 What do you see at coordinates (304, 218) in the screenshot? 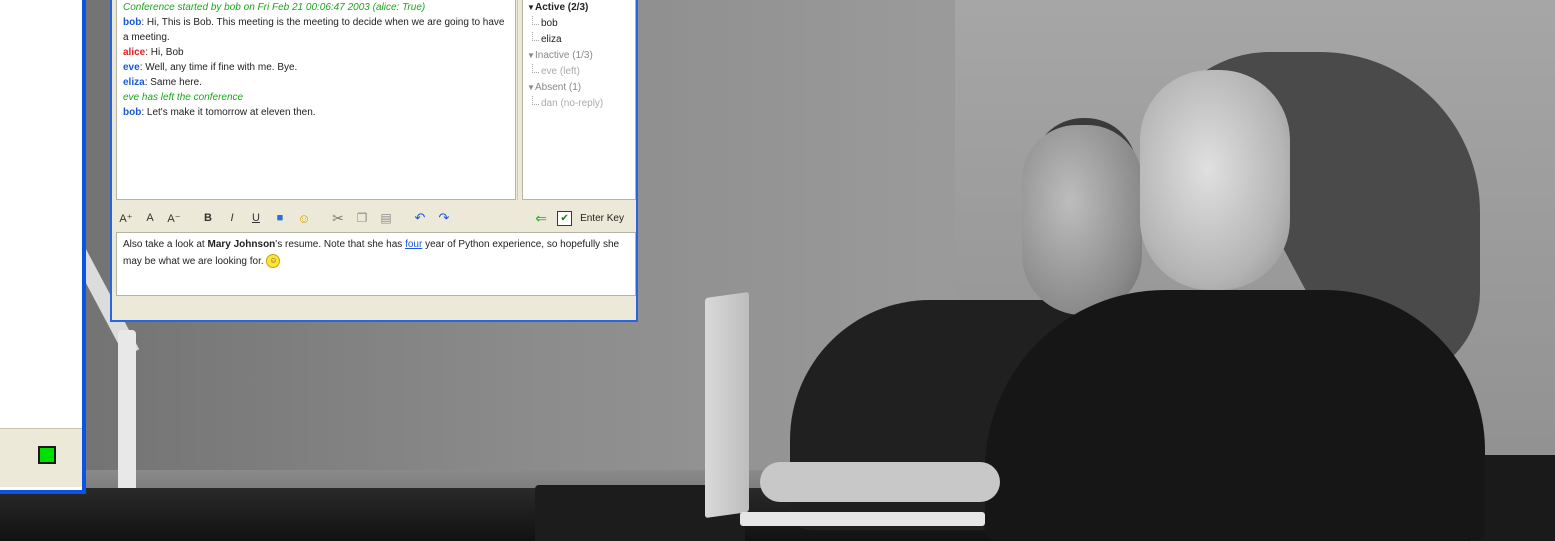
I see `emoticon-icon: ☺` at bounding box center [304, 218].